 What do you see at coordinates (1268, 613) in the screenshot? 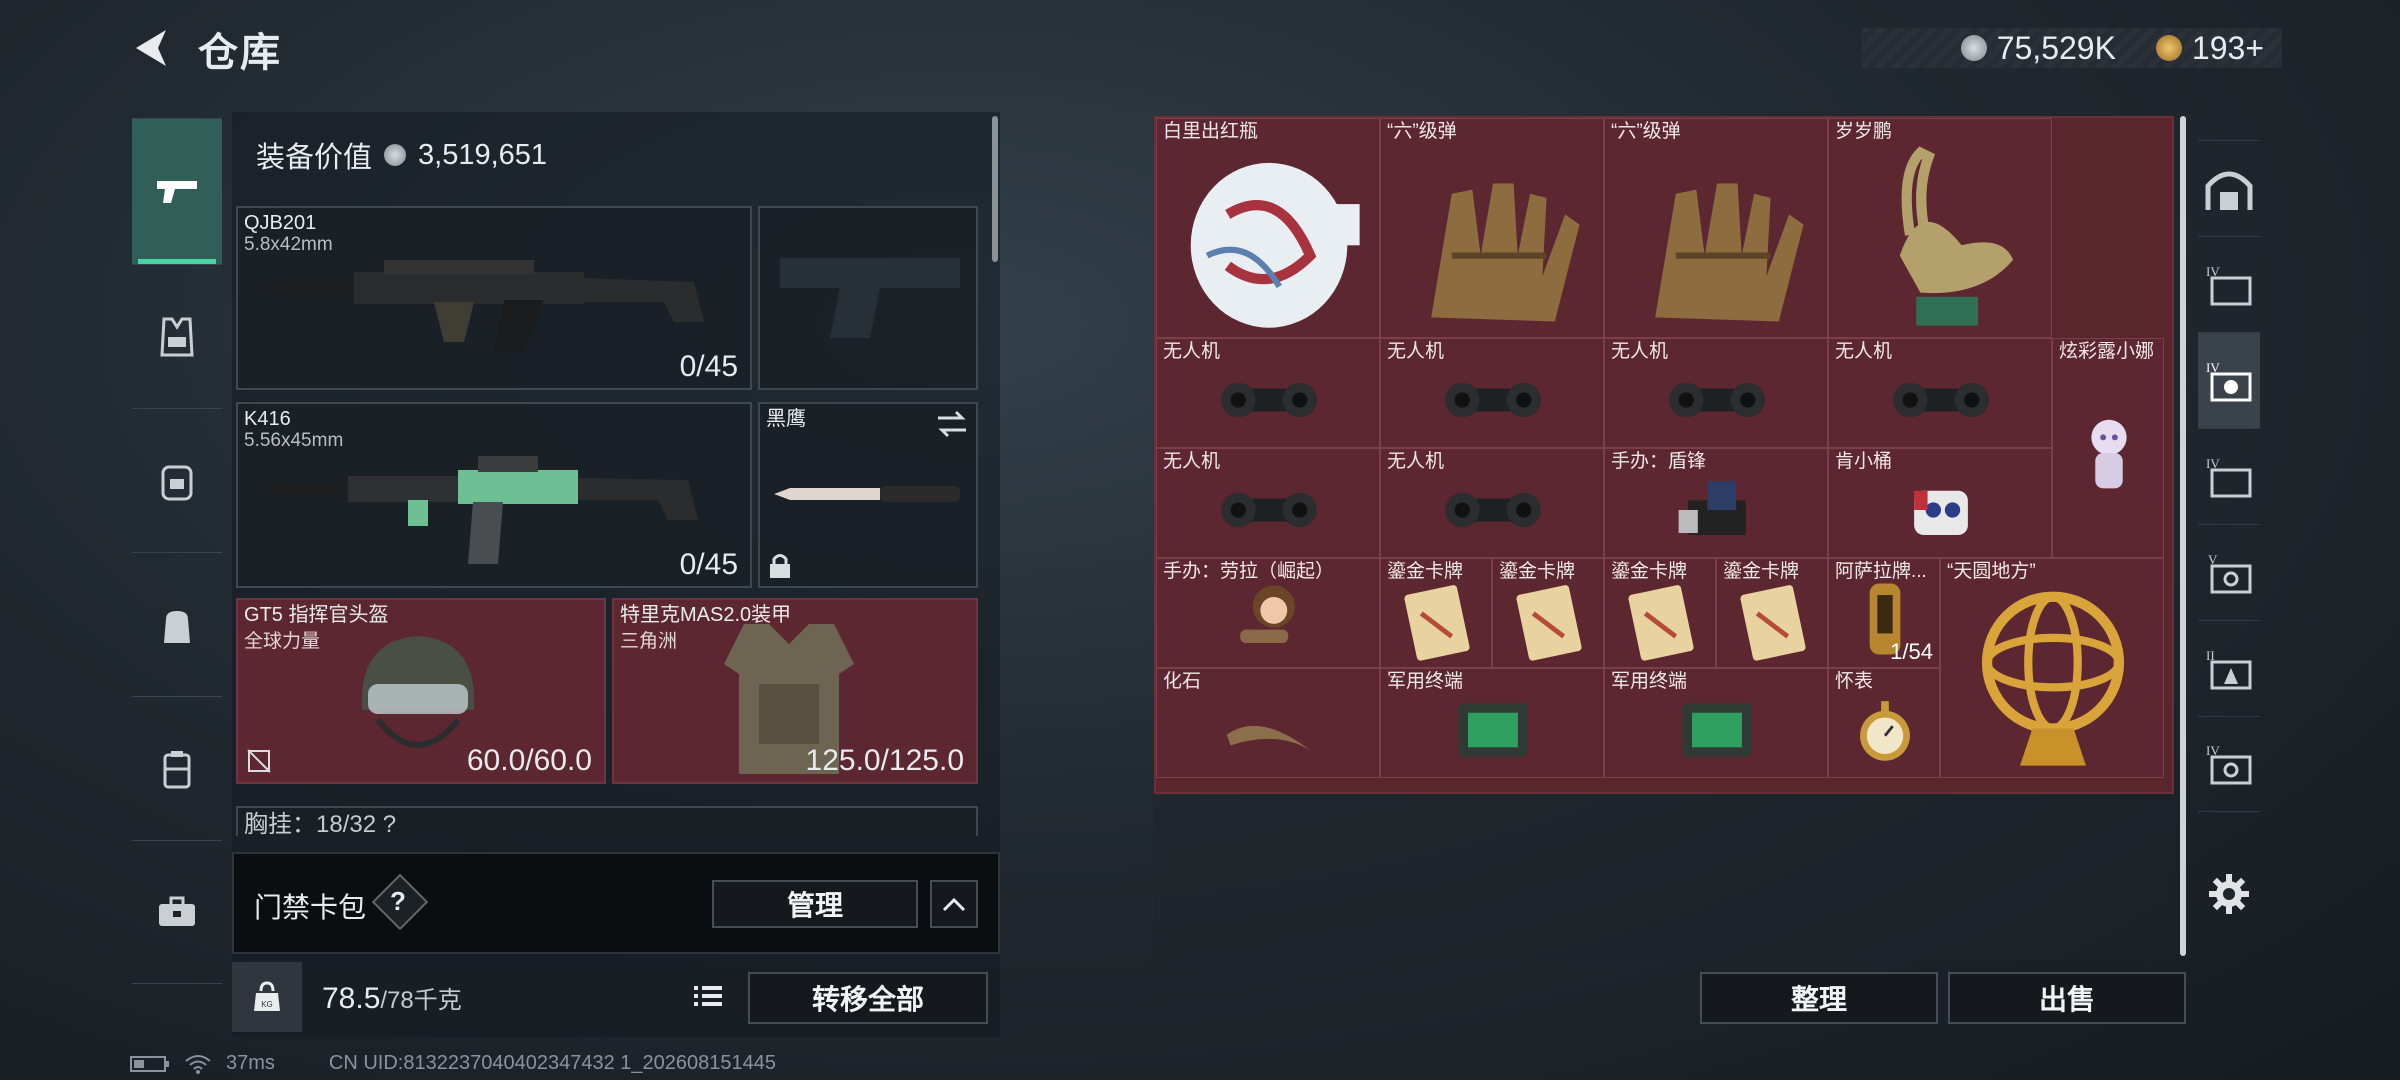
I see `stash-item: 手办：劳拉（崛起）` at bounding box center [1268, 613].